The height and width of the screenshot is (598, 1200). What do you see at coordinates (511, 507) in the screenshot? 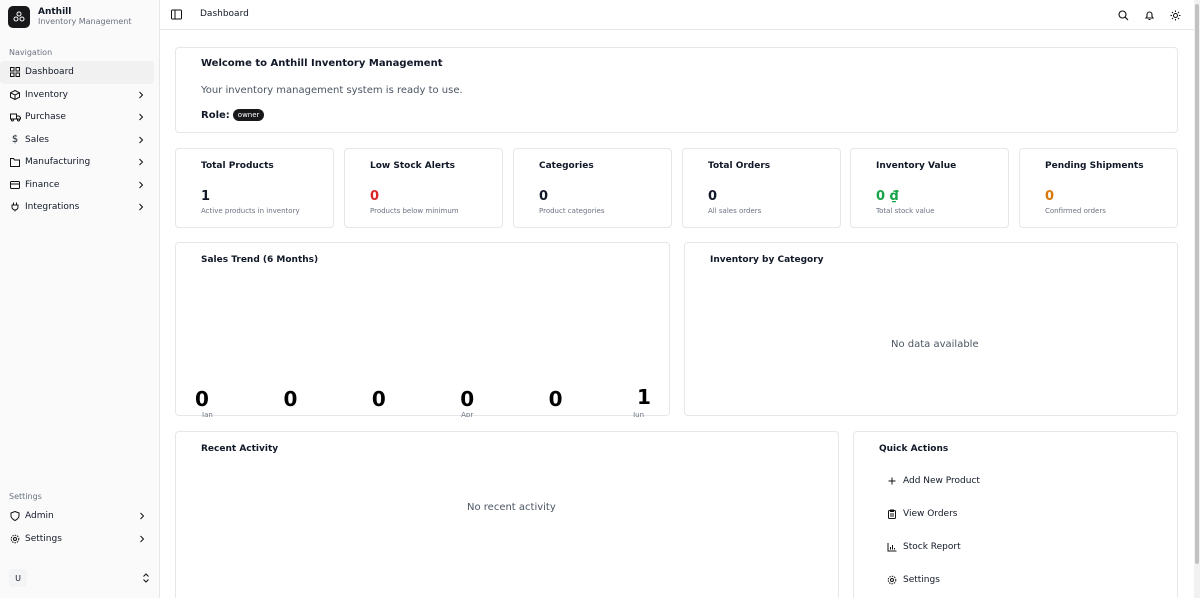
I see `empty-state-text: No recent activity` at bounding box center [511, 507].